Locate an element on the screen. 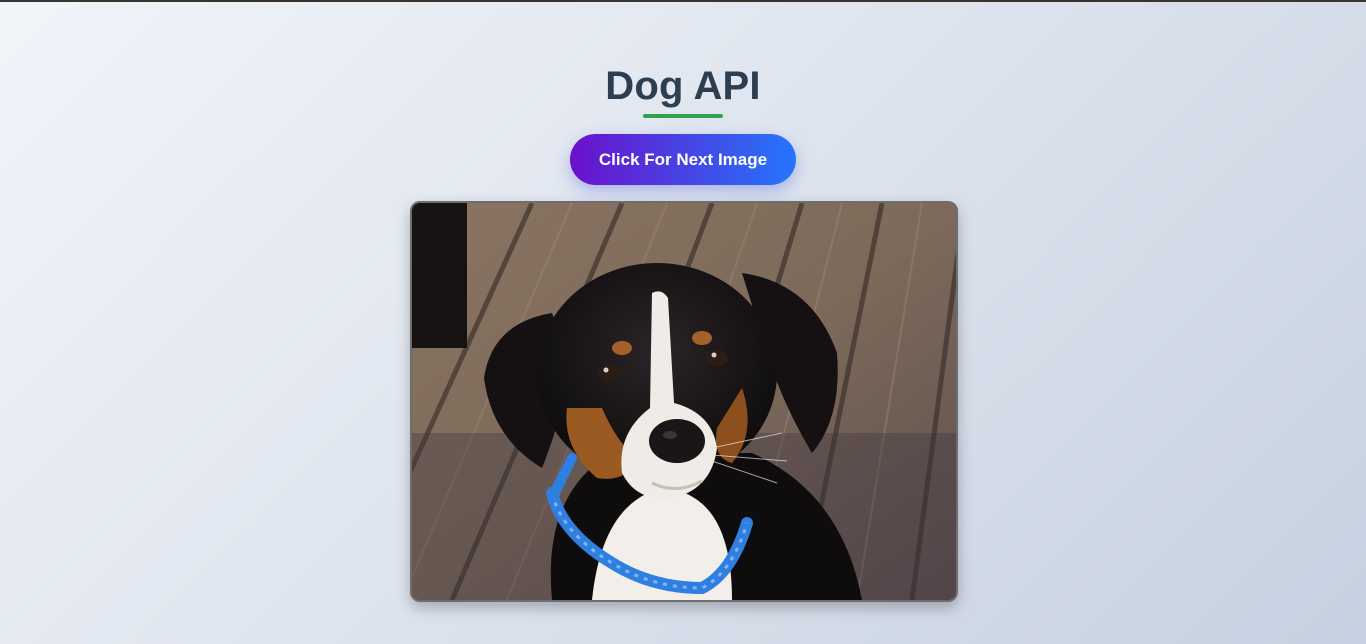  top-border is located at coordinates (683, 1).